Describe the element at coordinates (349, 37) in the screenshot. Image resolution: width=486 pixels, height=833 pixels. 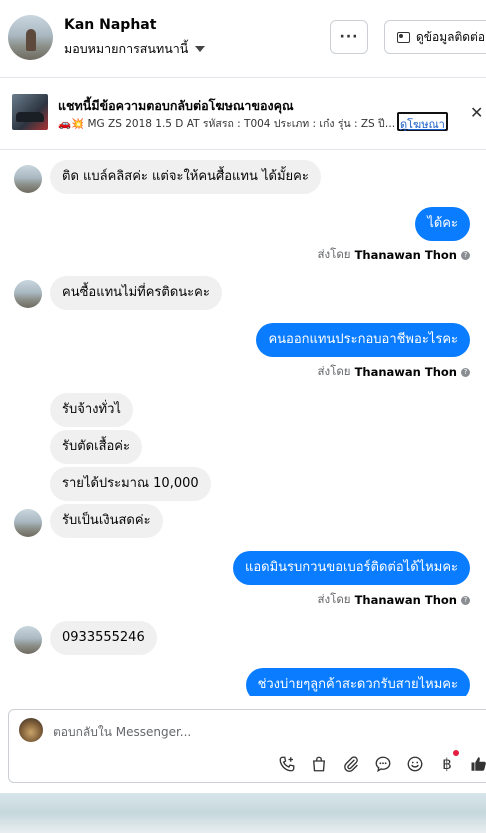
I see `more-options-button: ···` at that location.